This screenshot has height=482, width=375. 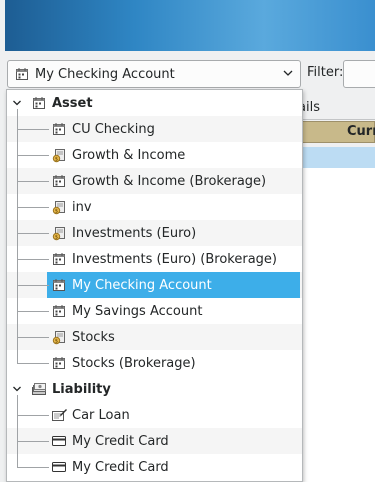 I want to click on tree-item-label: Growth & Income (Brokerage), so click(x=169, y=181).